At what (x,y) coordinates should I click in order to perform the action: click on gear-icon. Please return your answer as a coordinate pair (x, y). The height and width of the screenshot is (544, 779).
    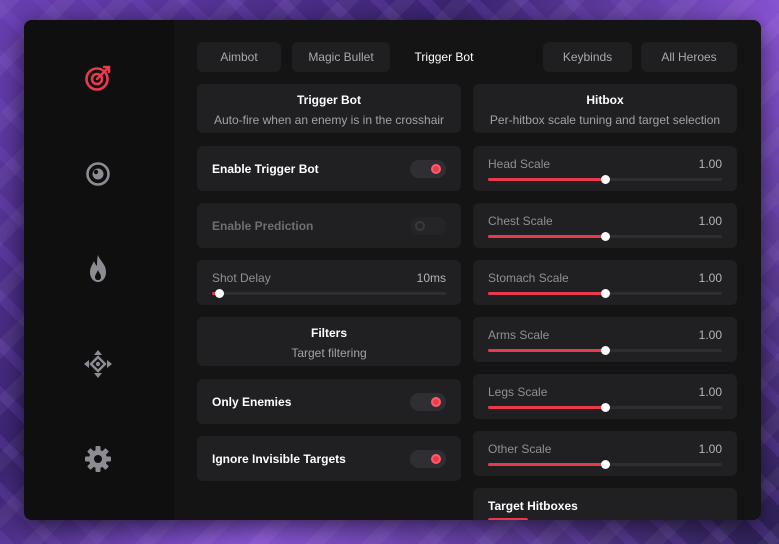
    Looking at the image, I should click on (98, 459).